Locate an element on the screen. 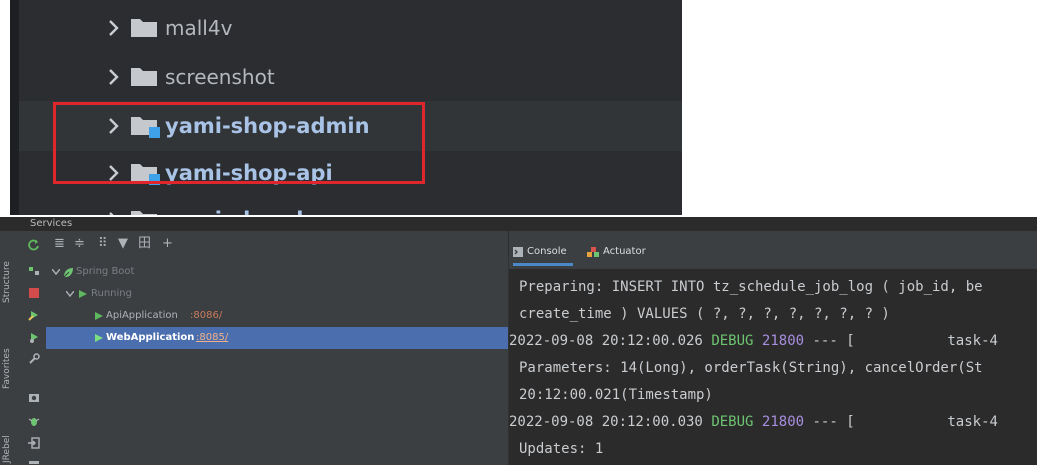 The width and height of the screenshot is (1037, 465). tab-actuator: Actuator is located at coordinates (616, 252).